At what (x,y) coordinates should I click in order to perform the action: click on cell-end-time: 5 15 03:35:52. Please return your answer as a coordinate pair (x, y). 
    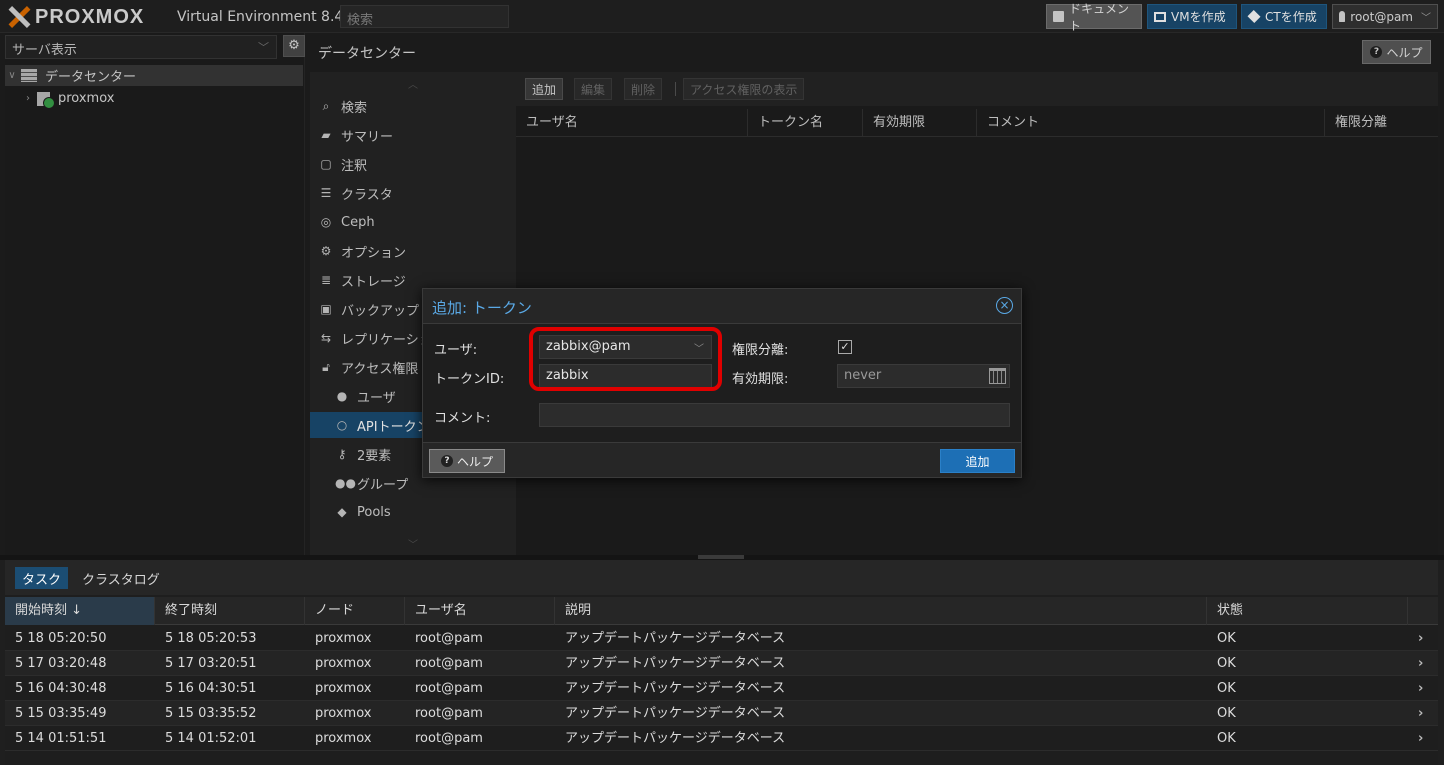
    Looking at the image, I should click on (211, 713).